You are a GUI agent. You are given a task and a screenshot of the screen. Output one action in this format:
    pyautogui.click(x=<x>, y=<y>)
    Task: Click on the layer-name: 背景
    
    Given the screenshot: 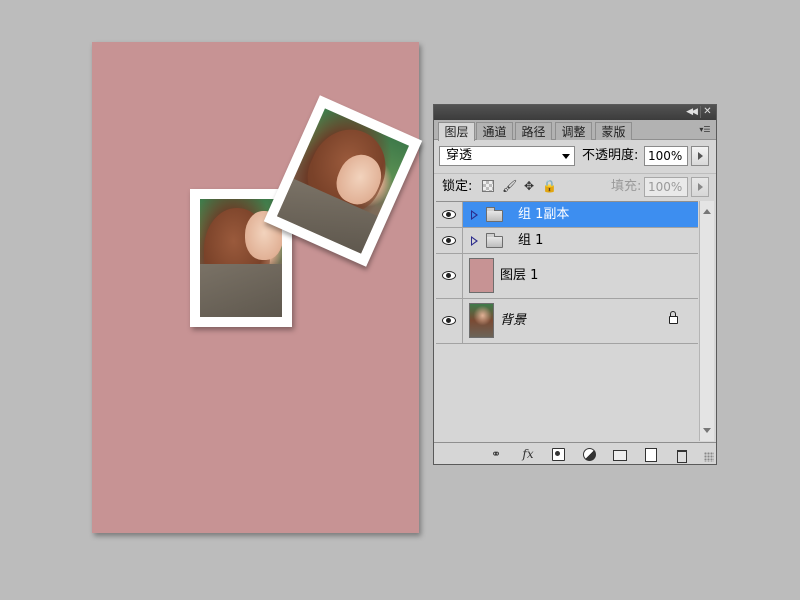 What is the action you would take?
    pyautogui.click(x=513, y=320)
    